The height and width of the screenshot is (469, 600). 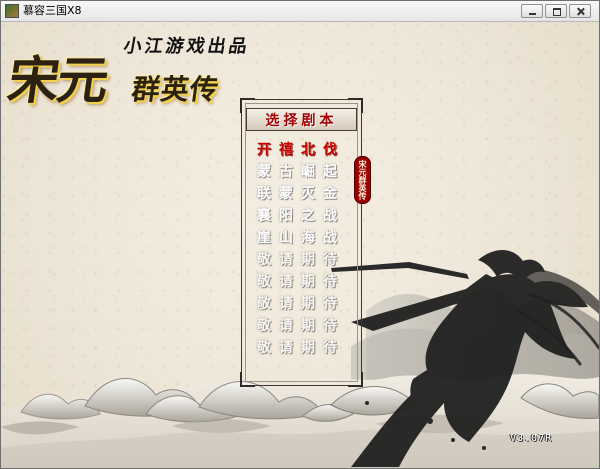 What do you see at coordinates (304, 194) in the screenshot?
I see `scenario-item: 联蒙灭金` at bounding box center [304, 194].